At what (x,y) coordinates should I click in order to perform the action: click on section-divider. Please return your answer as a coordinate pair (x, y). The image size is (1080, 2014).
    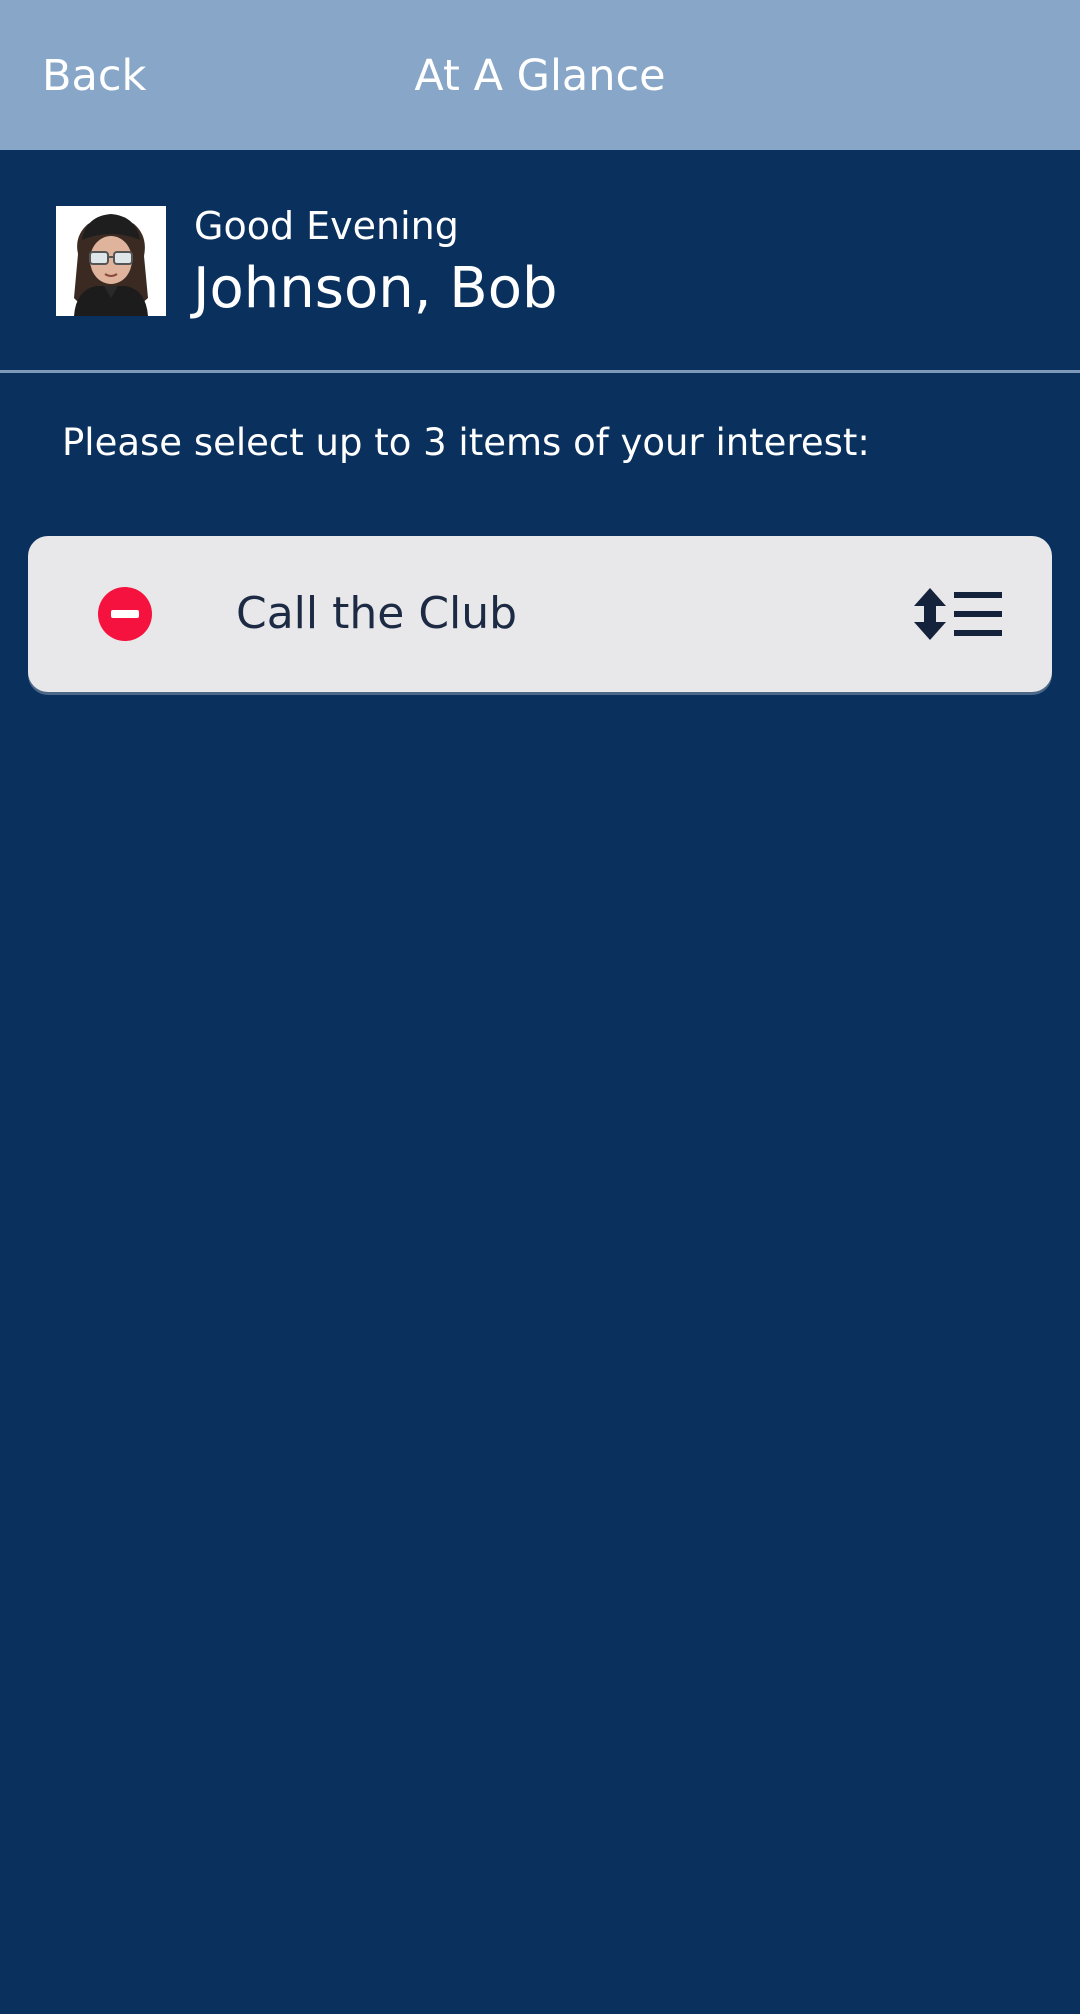
    Looking at the image, I should click on (540, 371).